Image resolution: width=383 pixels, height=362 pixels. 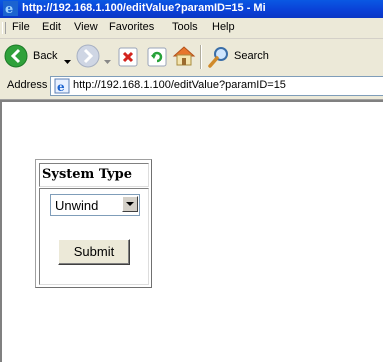 What do you see at coordinates (87, 174) in the screenshot?
I see `field-label: System Type` at bounding box center [87, 174].